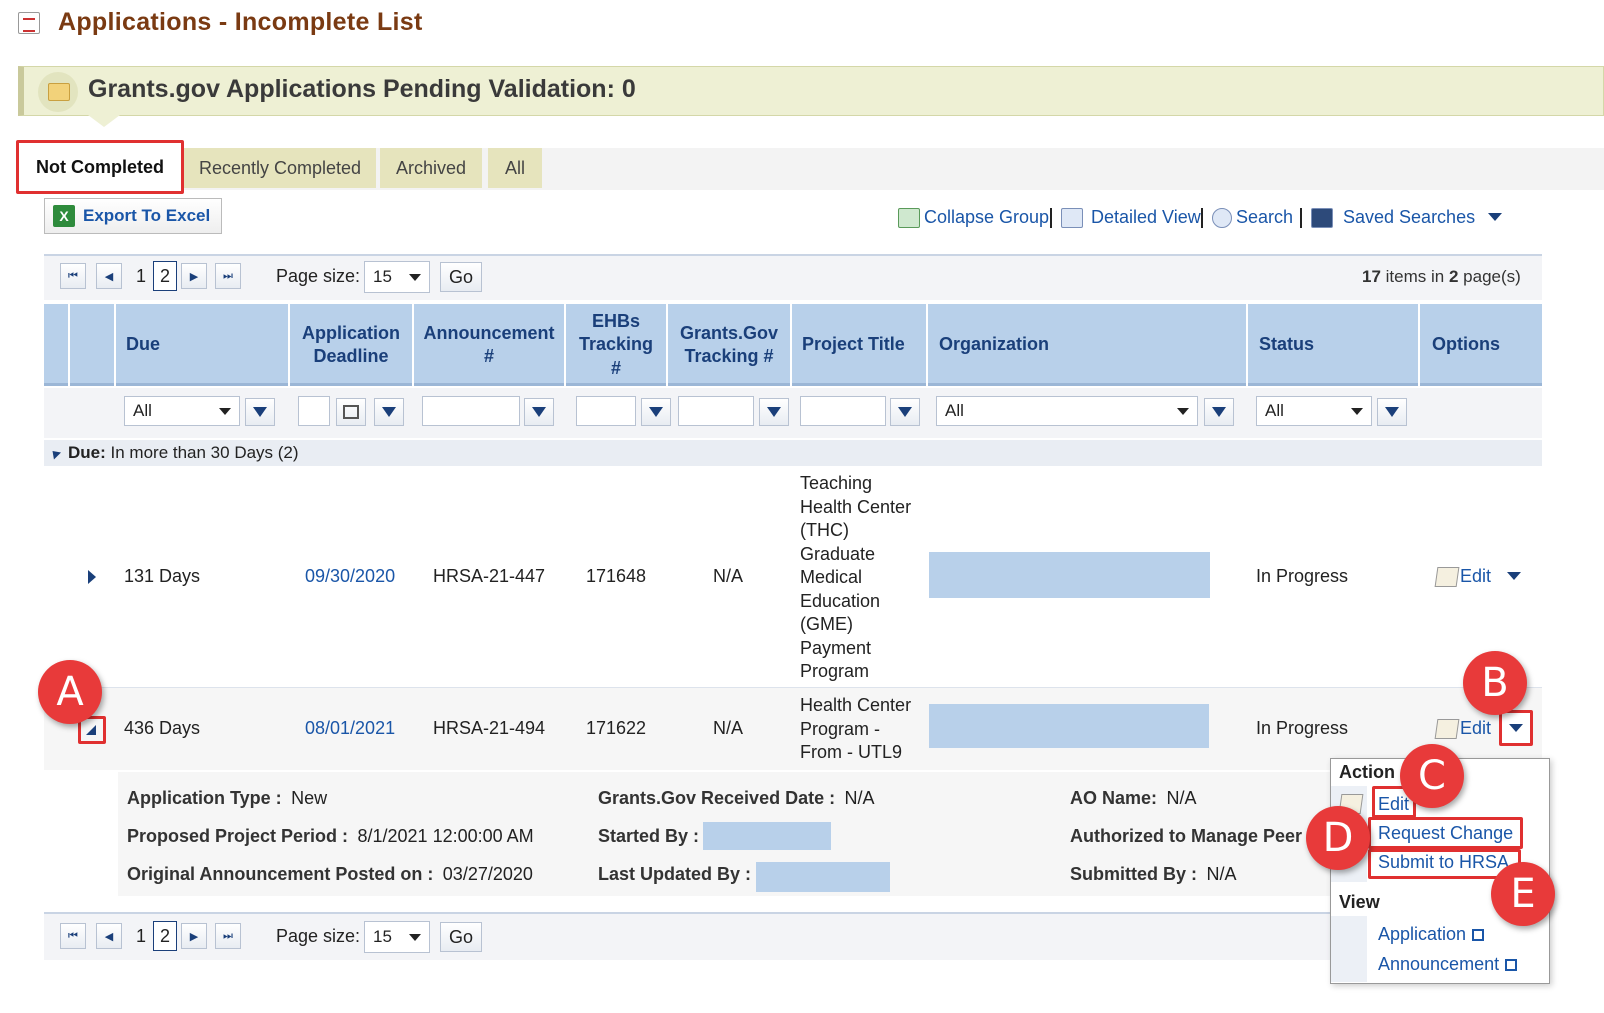 This screenshot has width=1604, height=1013. I want to click on menu-submit-to-hrsa: Submit to HRSA, so click(1443, 862).